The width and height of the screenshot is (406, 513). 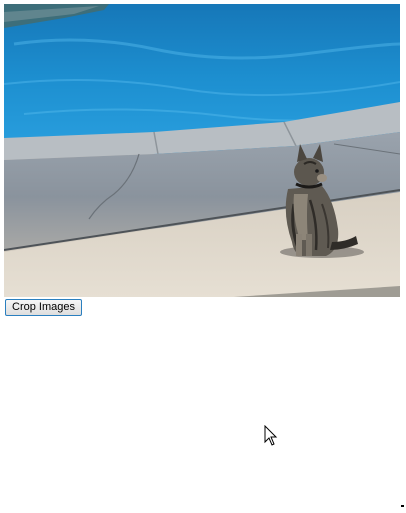 I want to click on crop-images-button: Crop Images, so click(x=43, y=307).